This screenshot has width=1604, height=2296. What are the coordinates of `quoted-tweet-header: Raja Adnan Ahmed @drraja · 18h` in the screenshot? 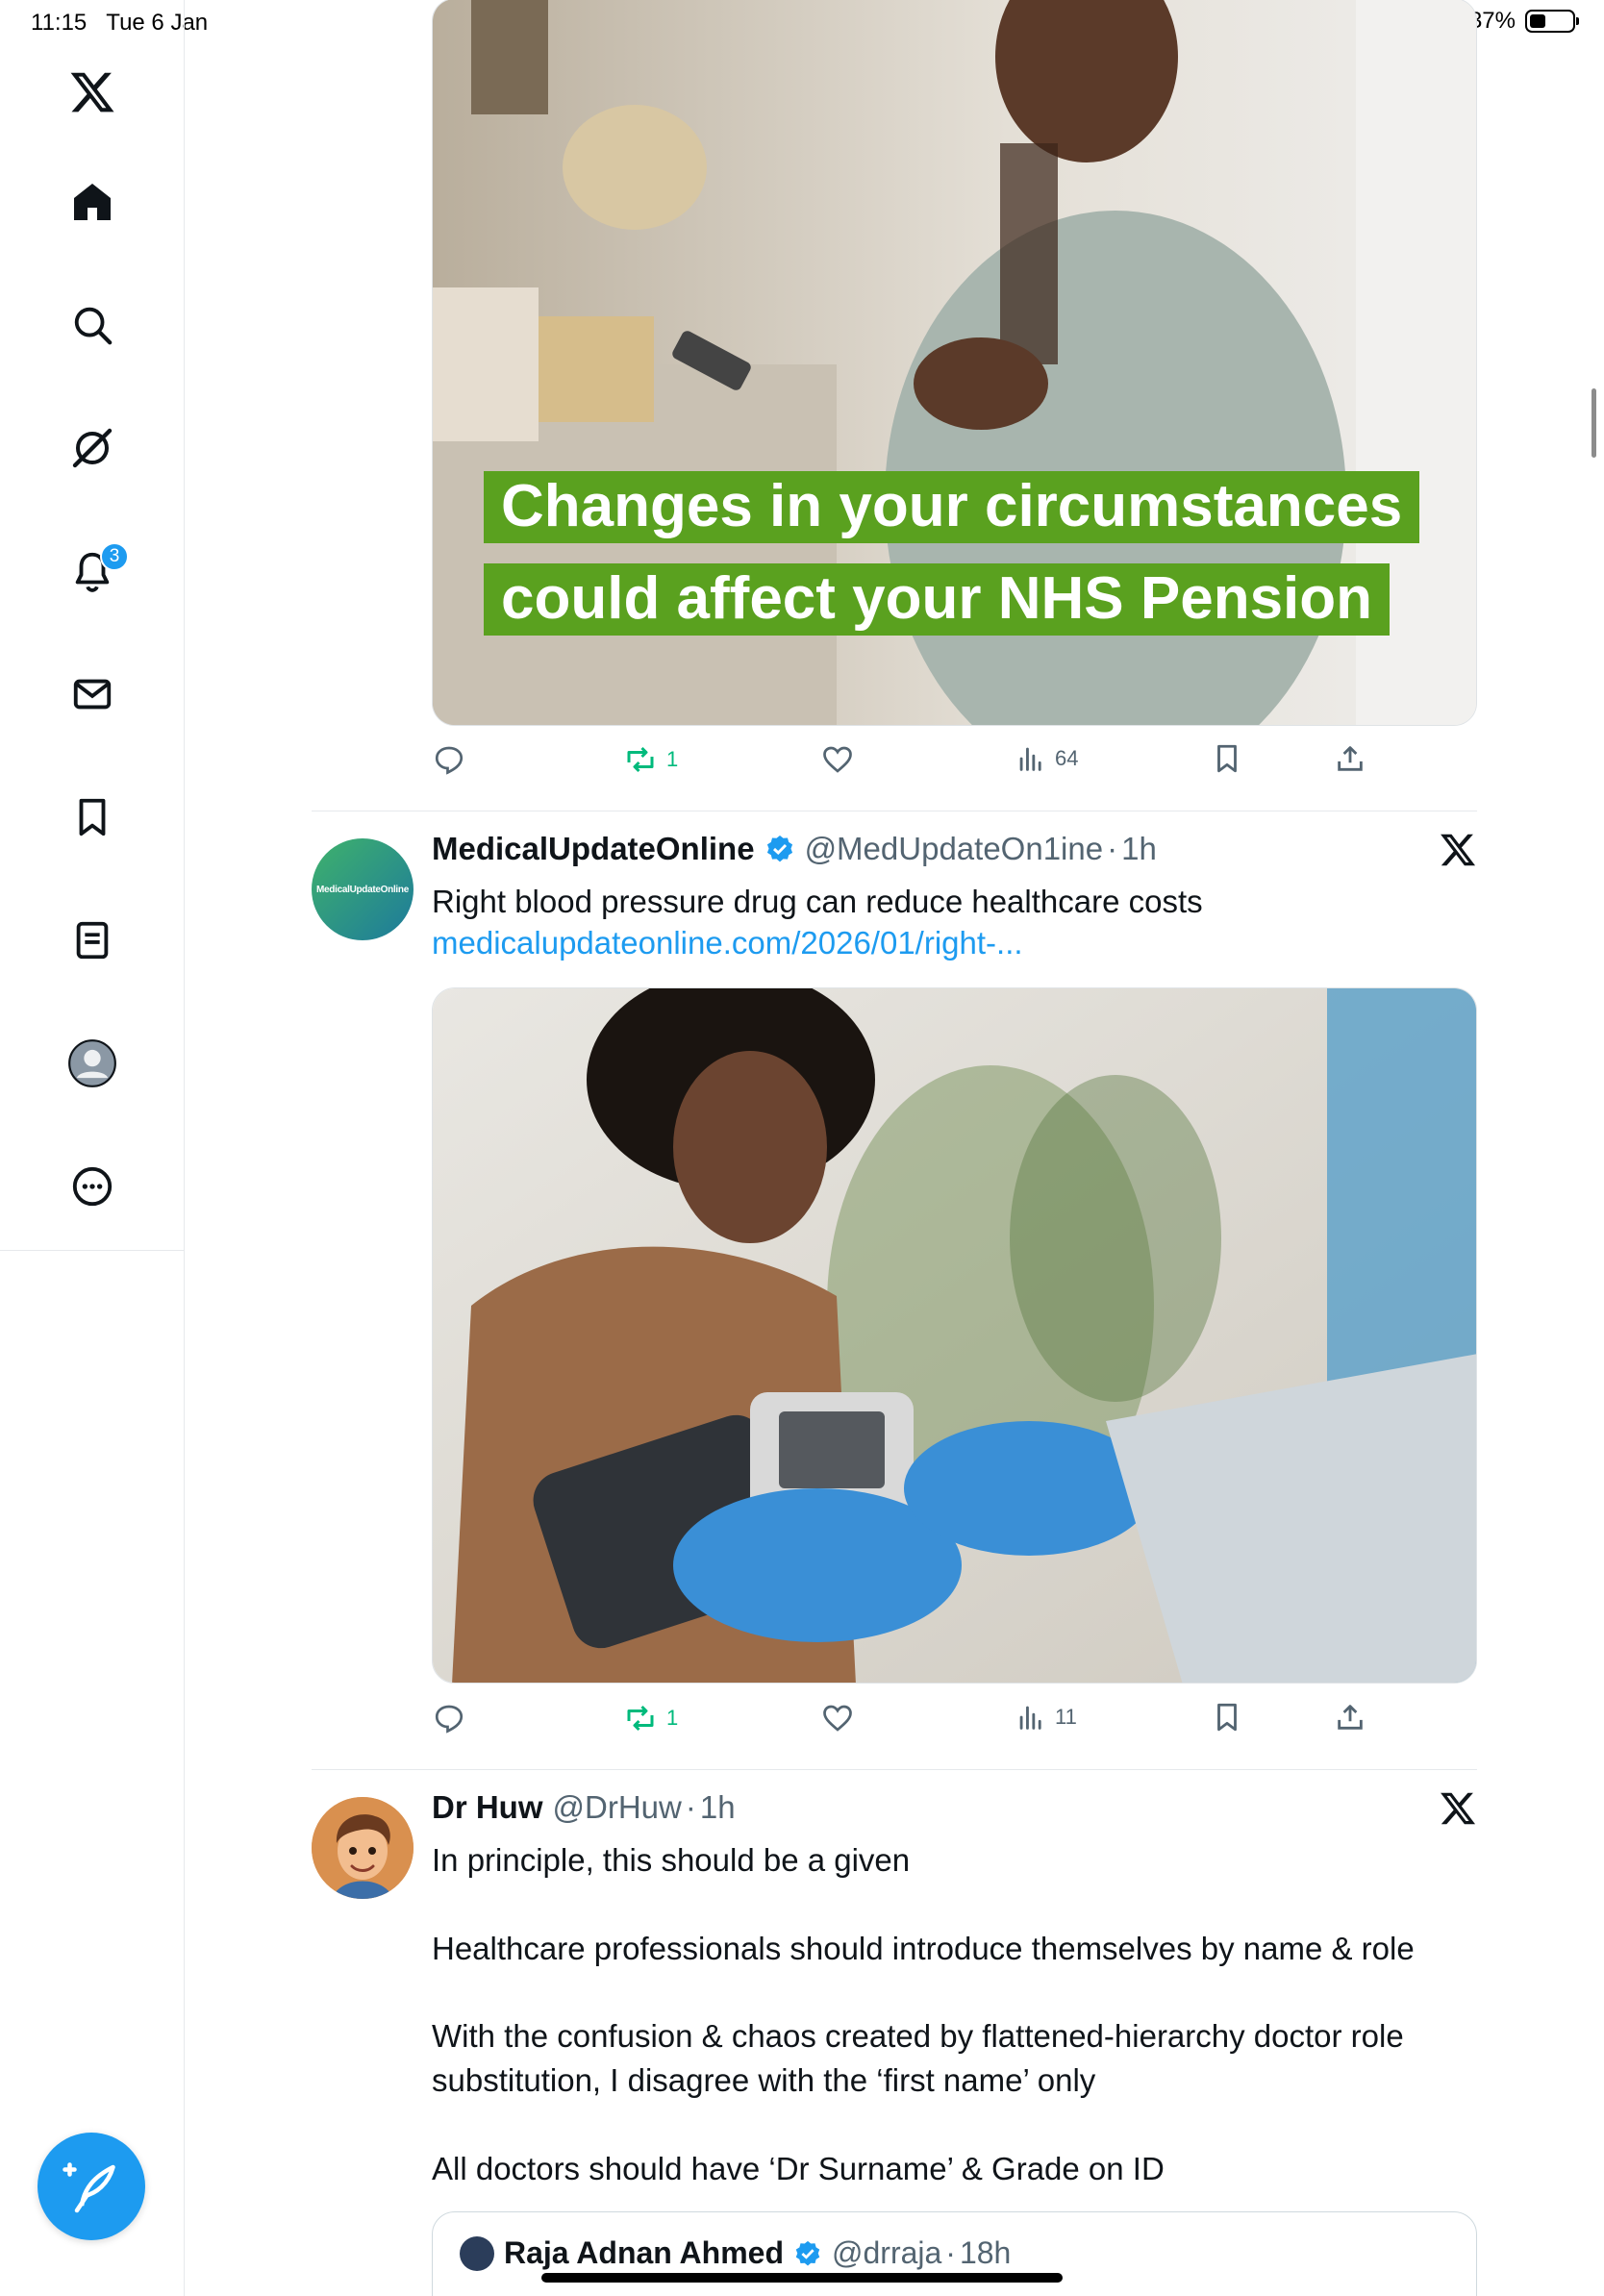 It's located at (735, 2253).